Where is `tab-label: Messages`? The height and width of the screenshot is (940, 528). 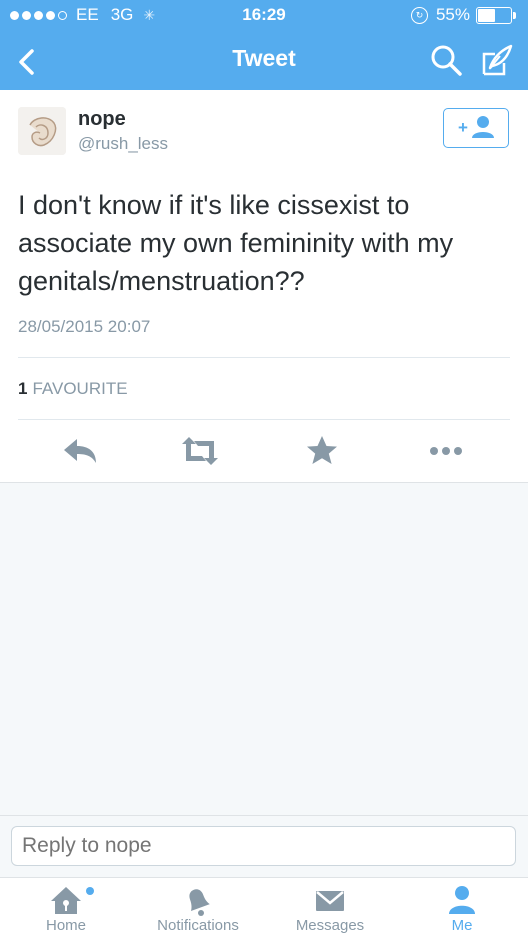
tab-label: Messages is located at coordinates (330, 925).